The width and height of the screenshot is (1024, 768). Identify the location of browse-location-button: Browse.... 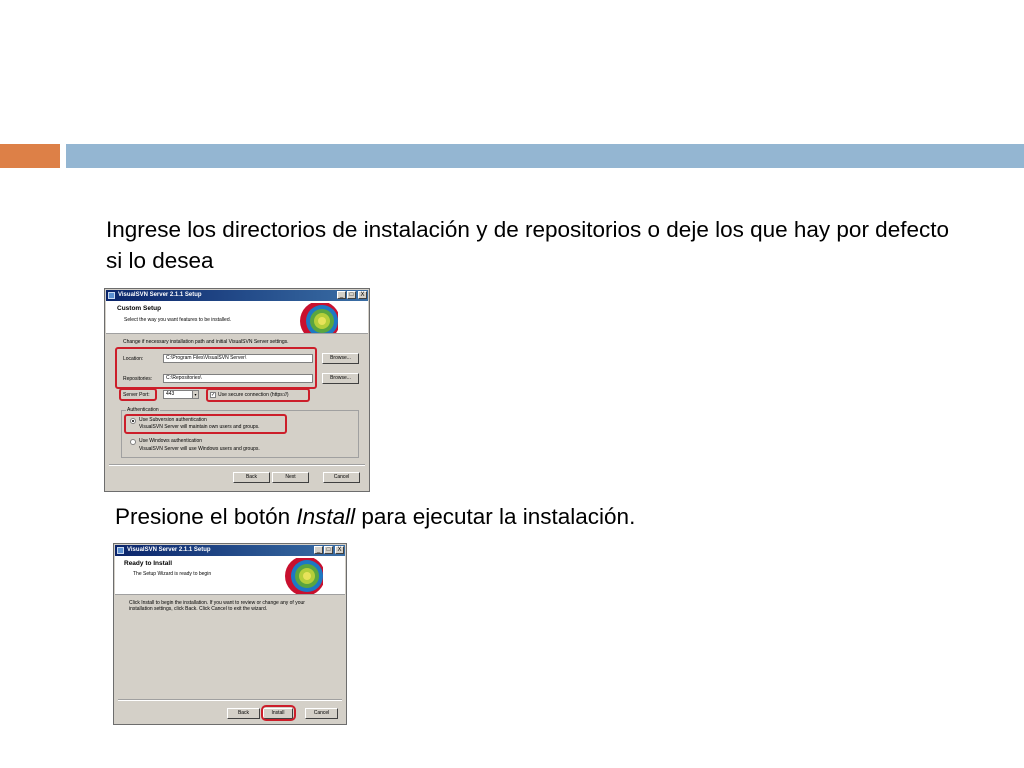
(340, 358).